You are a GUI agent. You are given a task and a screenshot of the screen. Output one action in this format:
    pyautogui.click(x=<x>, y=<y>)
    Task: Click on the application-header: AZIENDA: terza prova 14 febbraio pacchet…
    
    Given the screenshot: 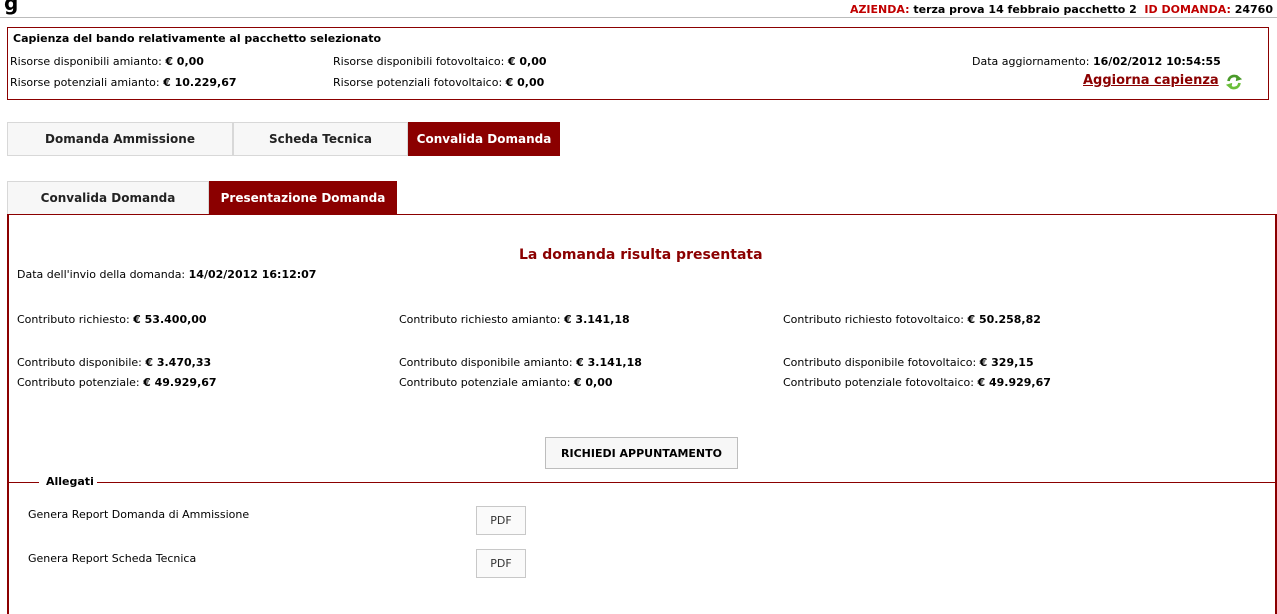 What is the action you would take?
    pyautogui.click(x=1061, y=9)
    